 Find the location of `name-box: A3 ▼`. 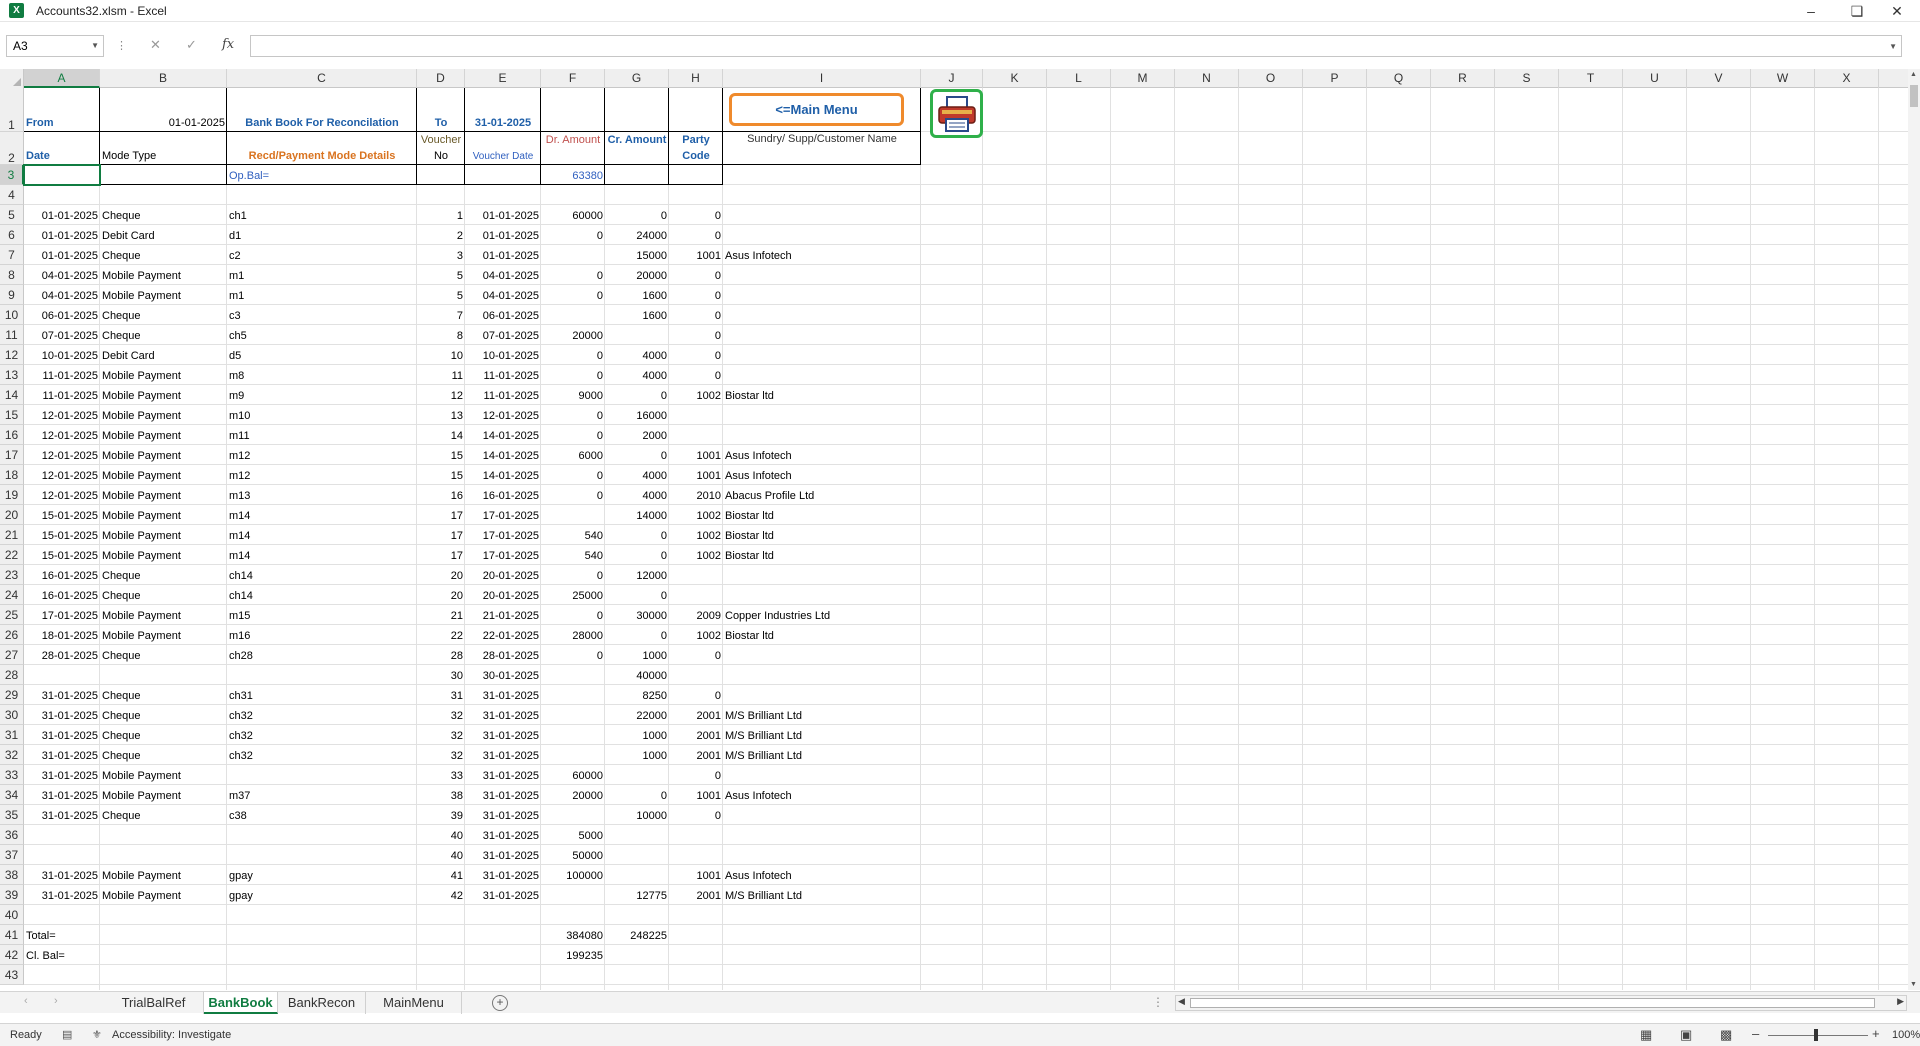

name-box: A3 ▼ is located at coordinates (55, 46).